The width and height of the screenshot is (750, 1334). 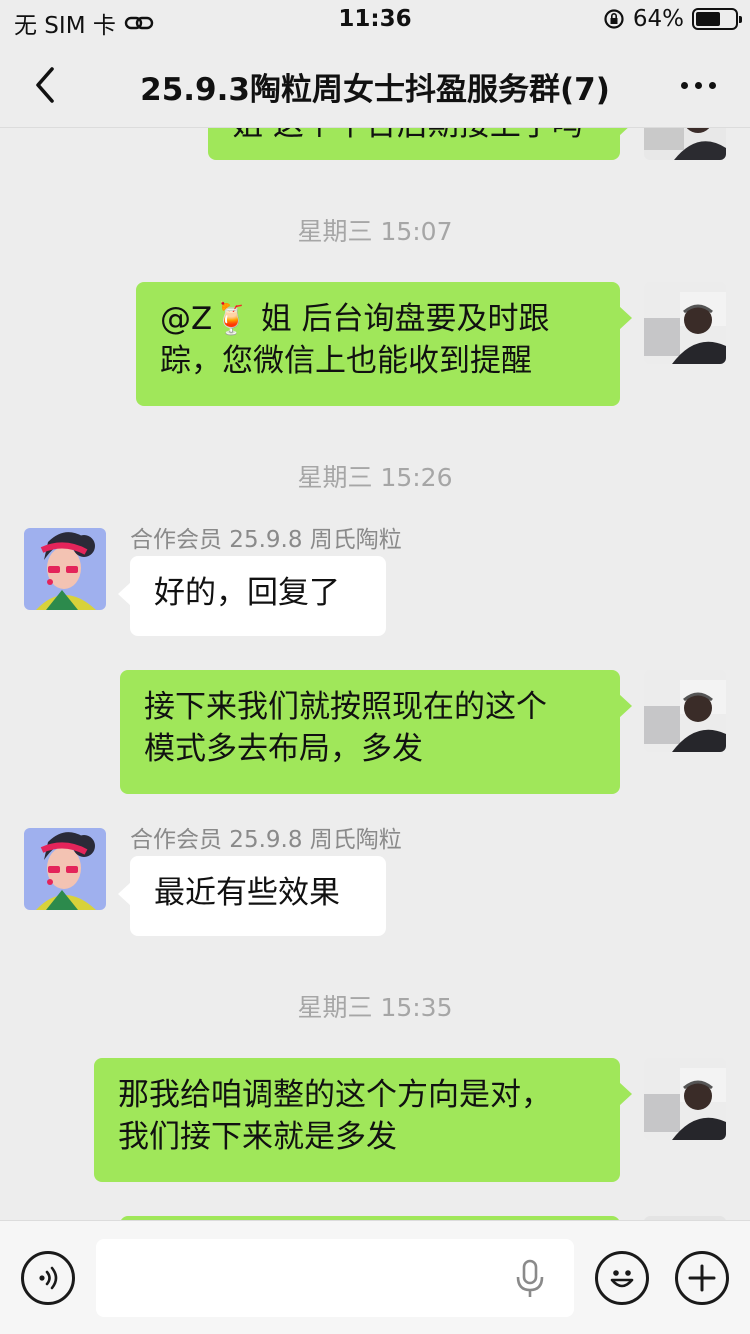 What do you see at coordinates (375, 90) in the screenshot?
I see `chat-title: 25.9.3陶粒周女士抖盈服务群(7)` at bounding box center [375, 90].